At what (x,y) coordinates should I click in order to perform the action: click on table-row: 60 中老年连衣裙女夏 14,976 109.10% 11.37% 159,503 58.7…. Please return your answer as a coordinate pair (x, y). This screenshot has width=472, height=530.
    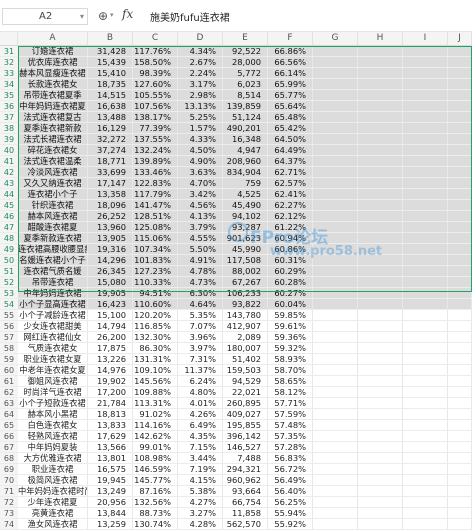
    Looking at the image, I should click on (236, 370).